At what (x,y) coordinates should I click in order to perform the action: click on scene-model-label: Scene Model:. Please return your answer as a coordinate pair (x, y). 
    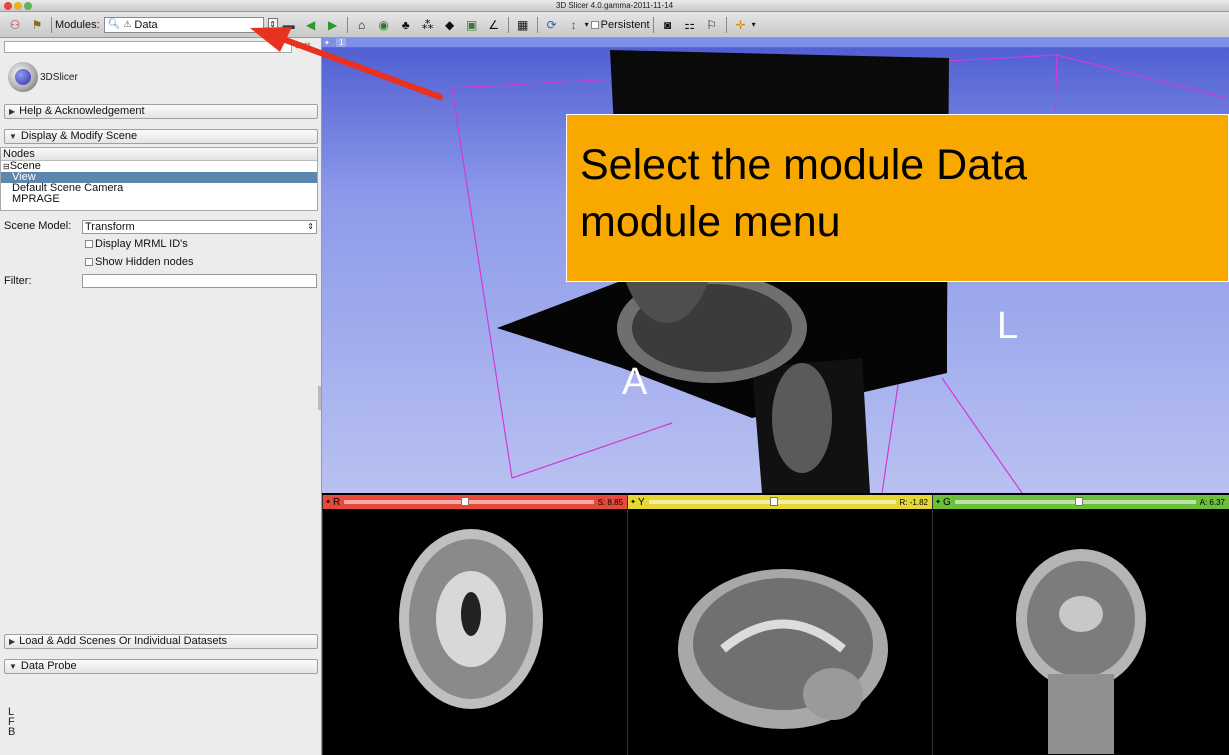
    Looking at the image, I should click on (38, 226).